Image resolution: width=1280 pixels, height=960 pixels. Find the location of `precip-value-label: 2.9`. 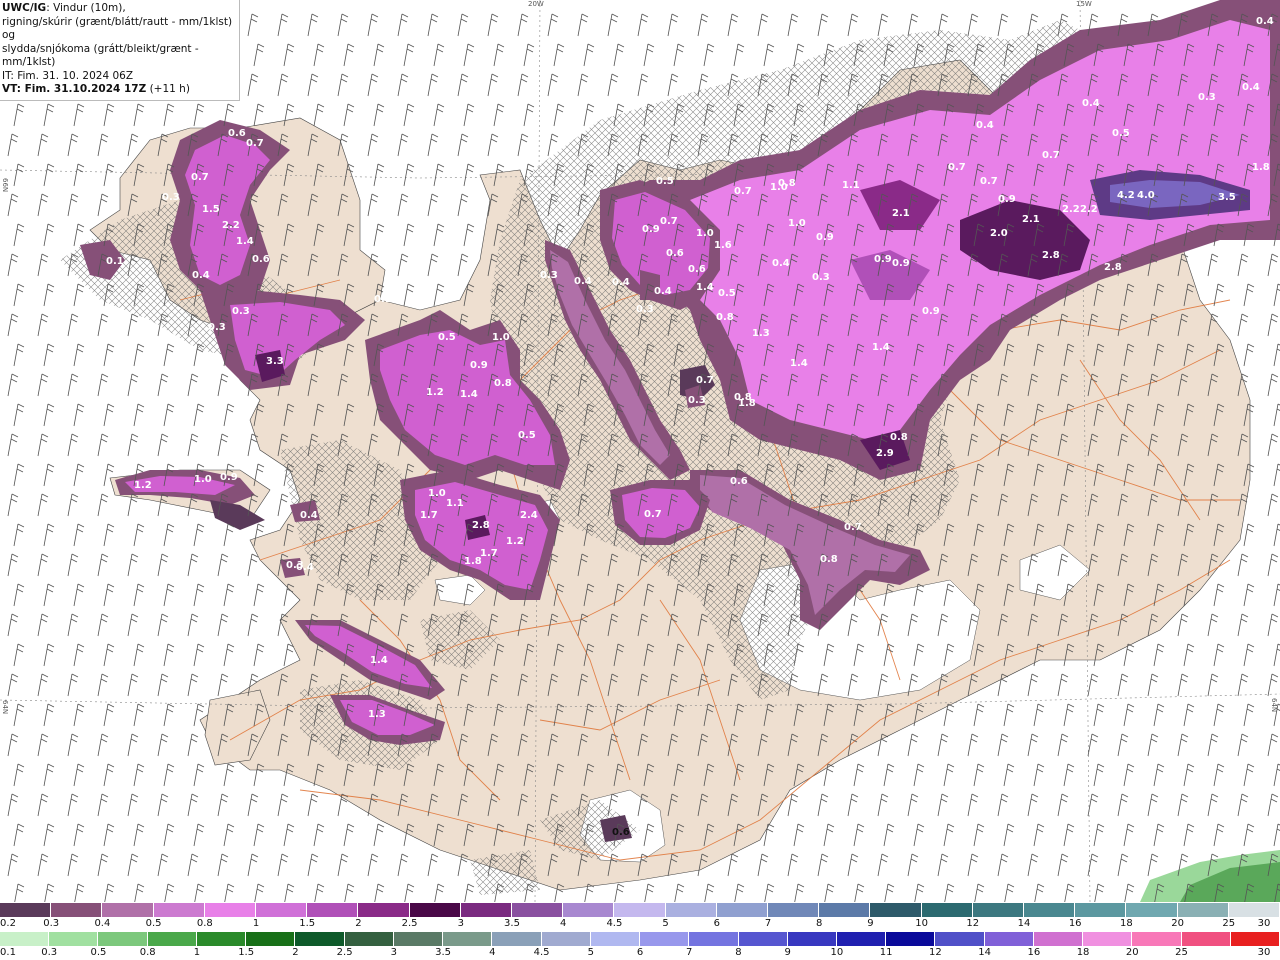

precip-value-label: 2.9 is located at coordinates (885, 453).